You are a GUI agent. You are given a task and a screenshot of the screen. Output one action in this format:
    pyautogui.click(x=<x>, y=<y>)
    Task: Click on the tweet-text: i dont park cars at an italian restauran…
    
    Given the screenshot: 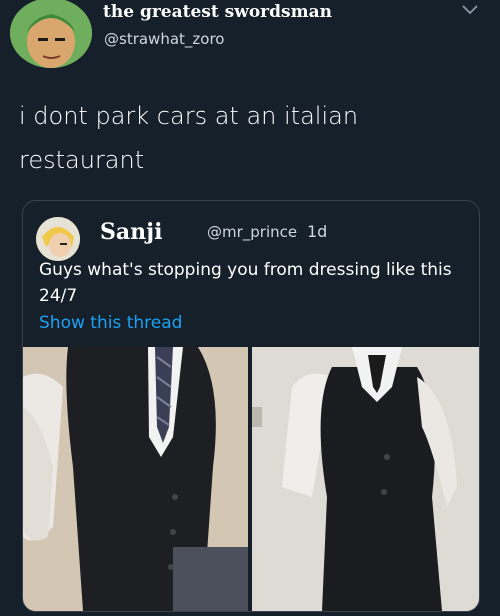 What is the action you would take?
    pyautogui.click(x=189, y=138)
    